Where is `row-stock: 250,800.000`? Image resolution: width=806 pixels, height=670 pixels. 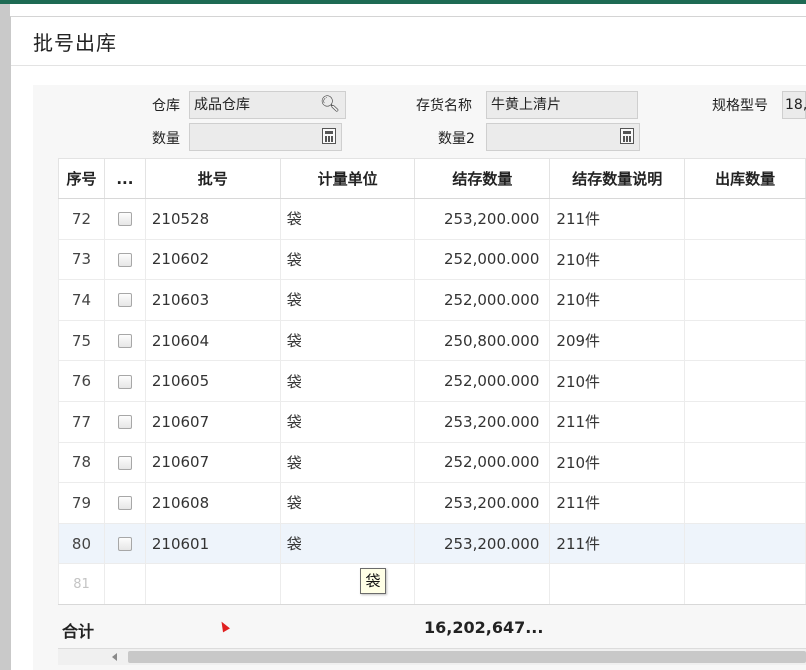 row-stock: 250,800.000 is located at coordinates (482, 340).